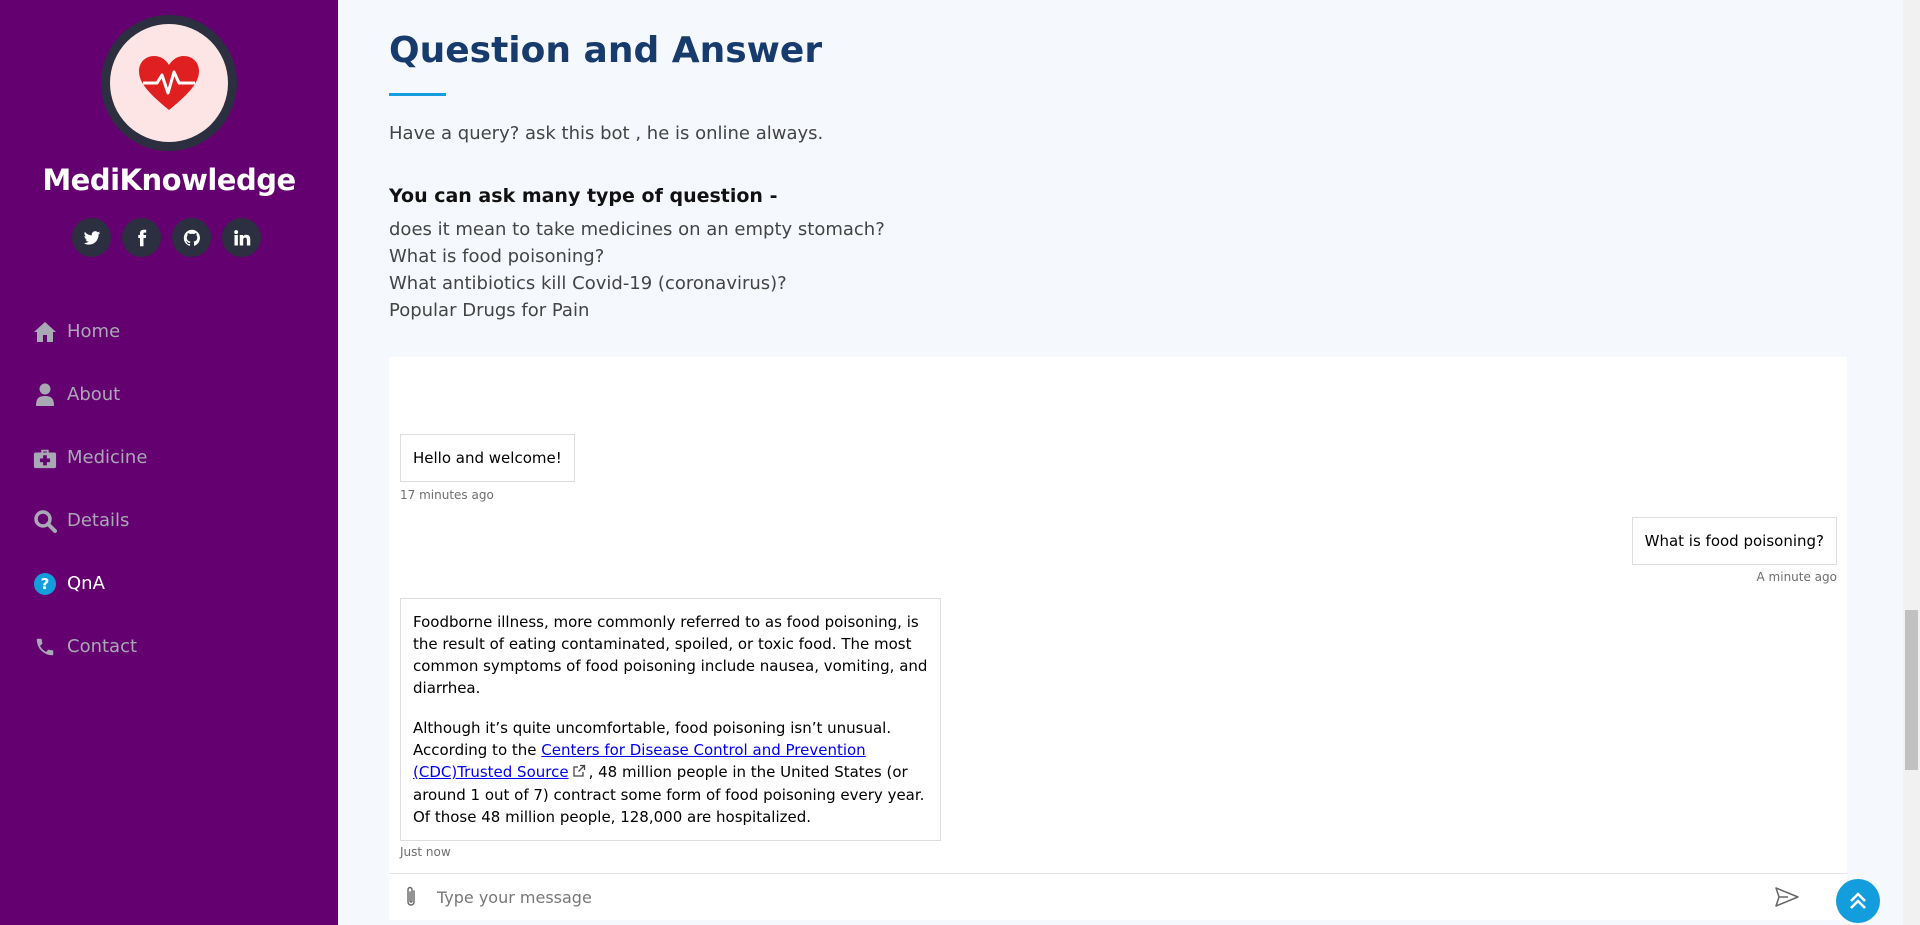  I want to click on question-circle-icon: ?, so click(45, 584).